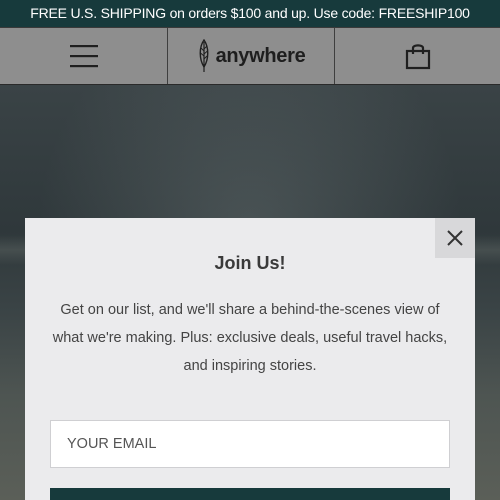 The width and height of the screenshot is (500, 500). Describe the element at coordinates (250, 494) in the screenshot. I see `submit-button` at that location.